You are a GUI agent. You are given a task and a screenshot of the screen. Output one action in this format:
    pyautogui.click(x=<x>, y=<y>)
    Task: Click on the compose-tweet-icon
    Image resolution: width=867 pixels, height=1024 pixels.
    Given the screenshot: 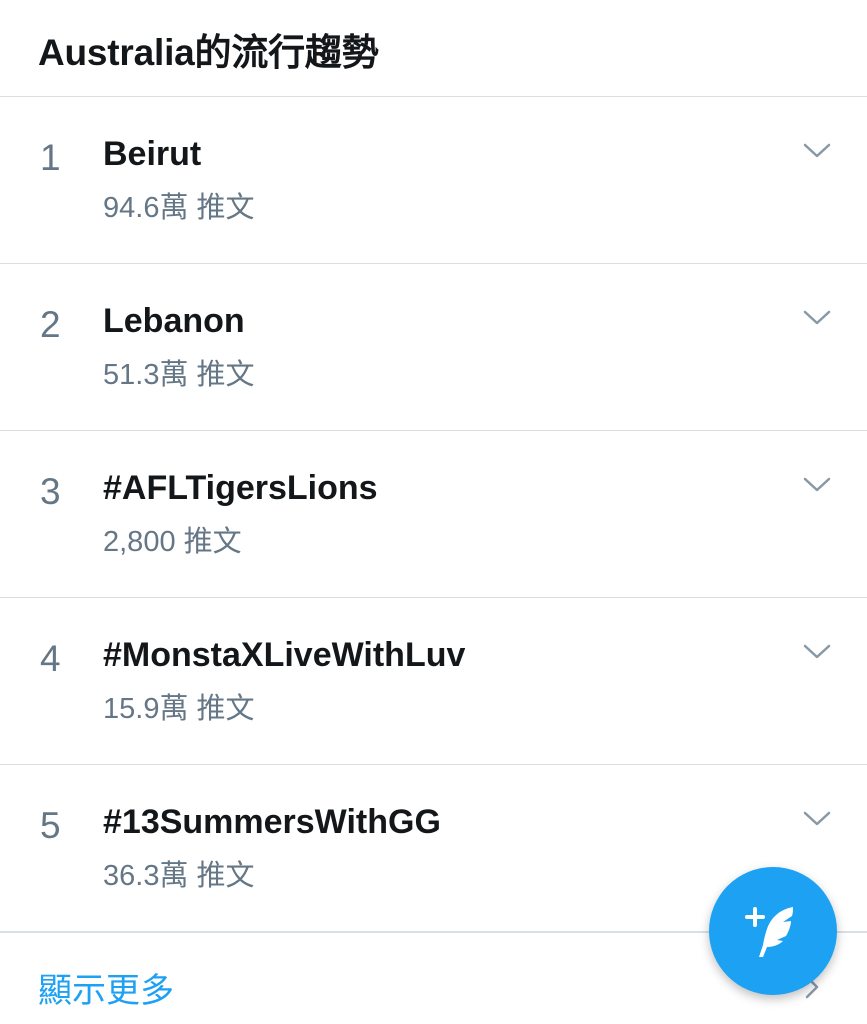 What is the action you would take?
    pyautogui.click(x=769, y=932)
    